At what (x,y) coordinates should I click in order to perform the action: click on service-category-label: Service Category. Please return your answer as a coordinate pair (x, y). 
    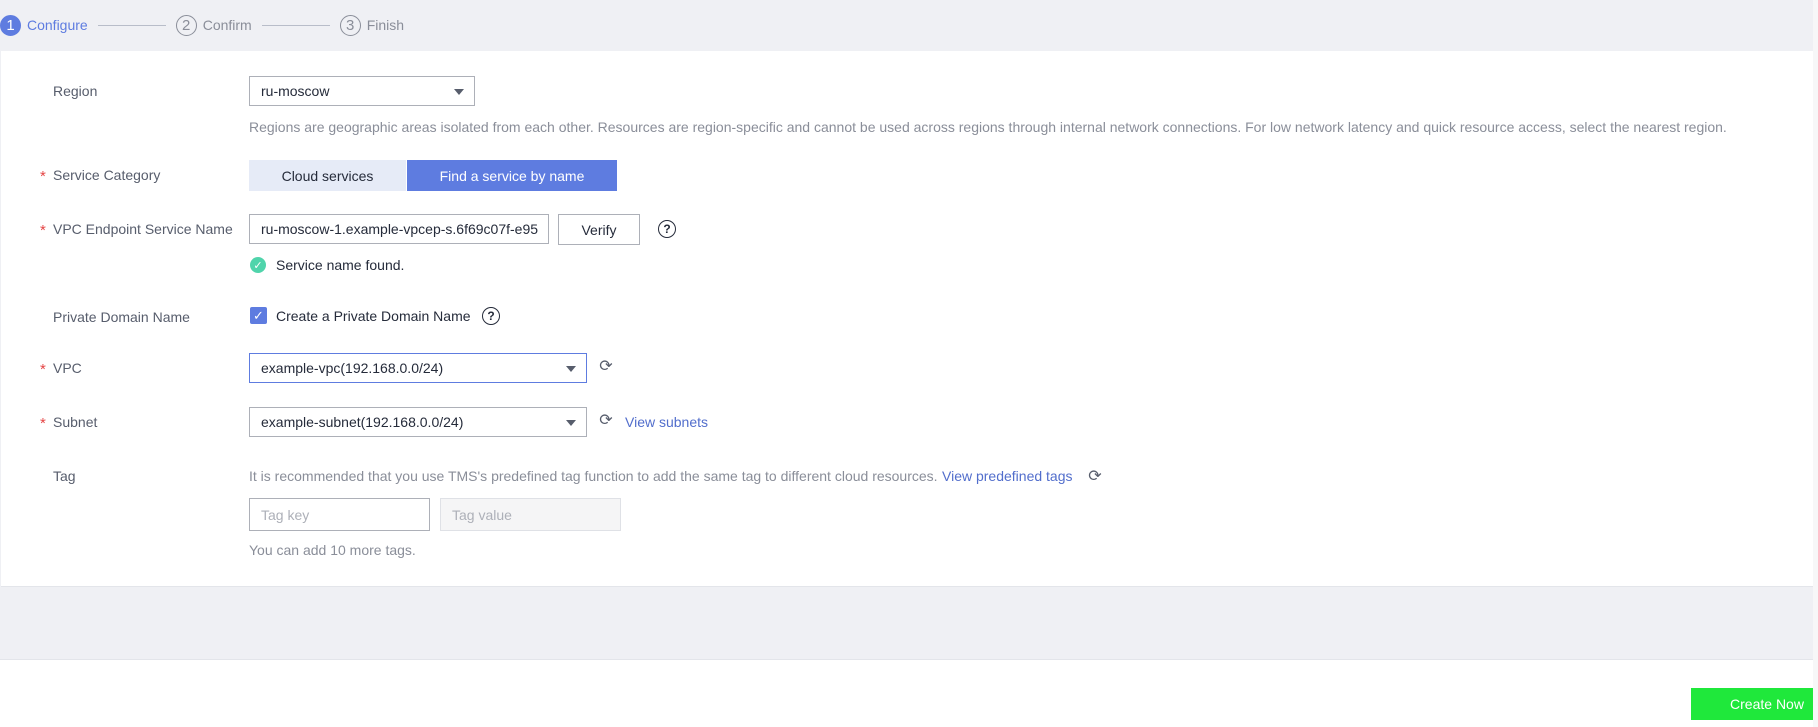
    Looking at the image, I should click on (107, 175).